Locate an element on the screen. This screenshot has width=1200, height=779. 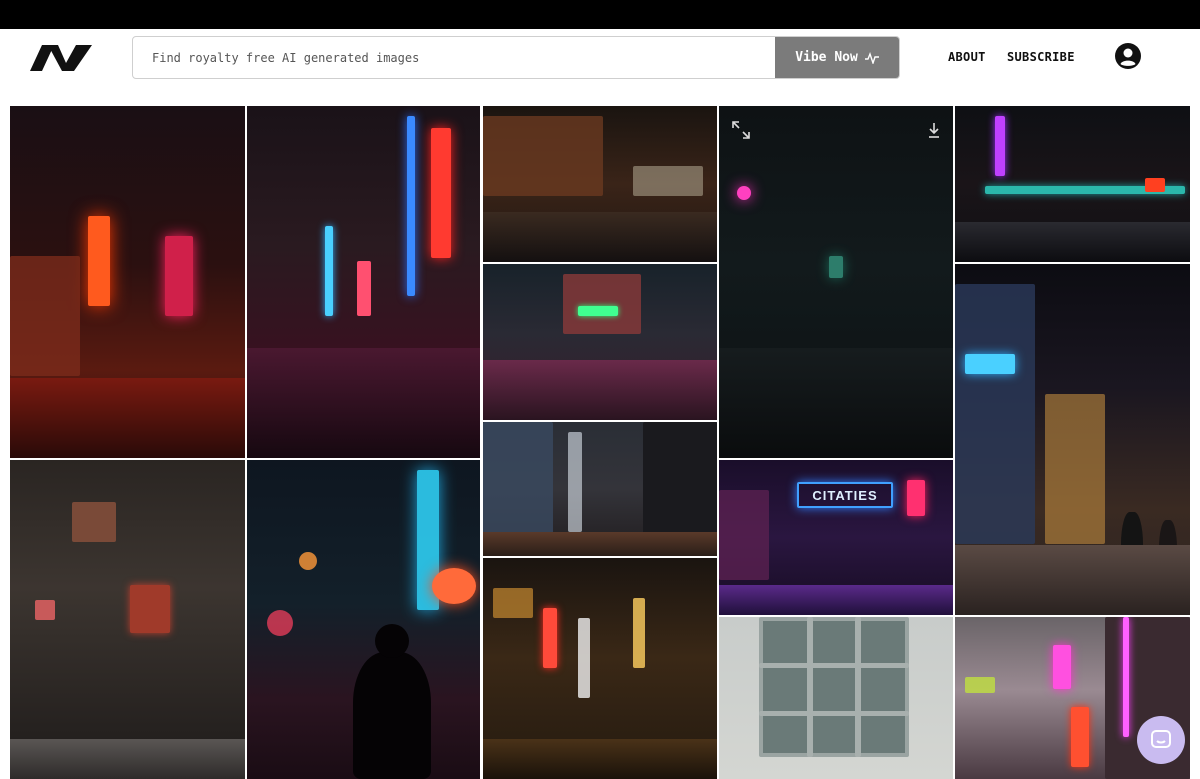
chat-icon is located at coordinates (1161, 739).